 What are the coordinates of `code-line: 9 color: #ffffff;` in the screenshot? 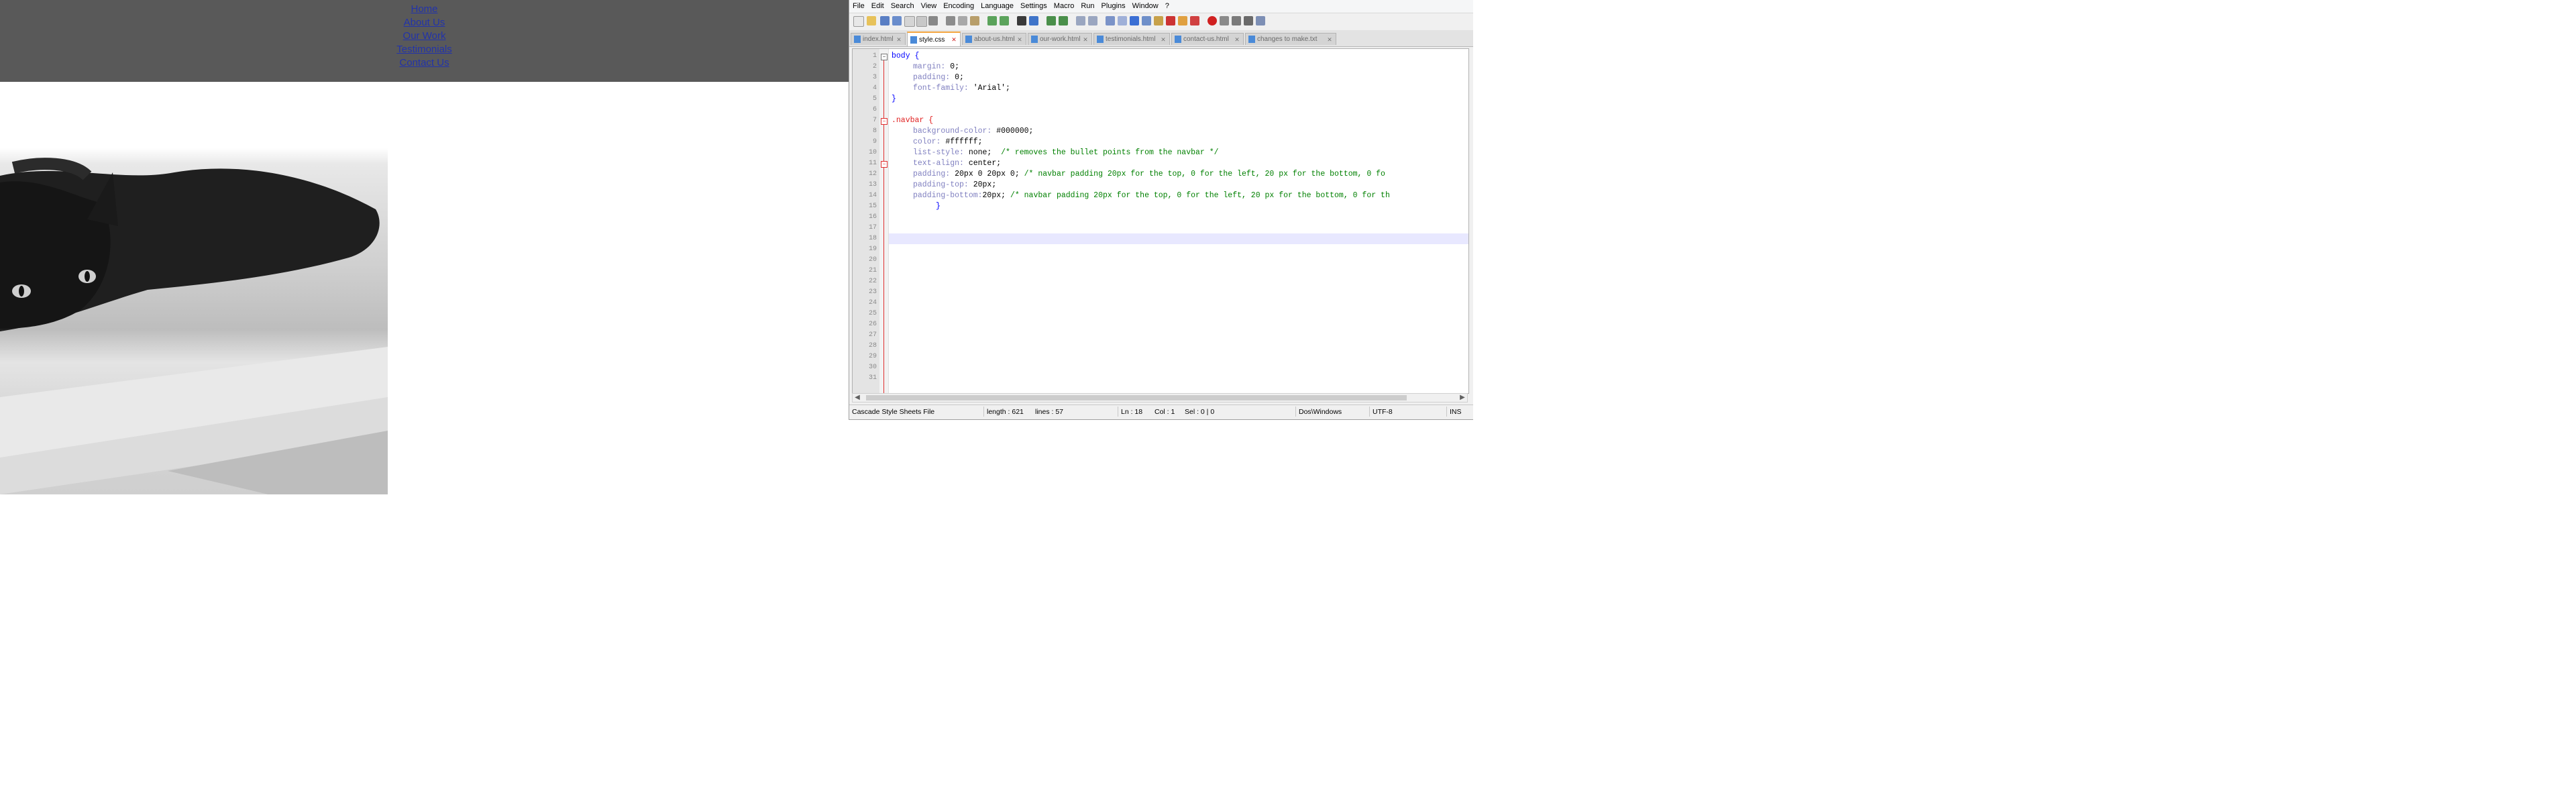 It's located at (927, 142).